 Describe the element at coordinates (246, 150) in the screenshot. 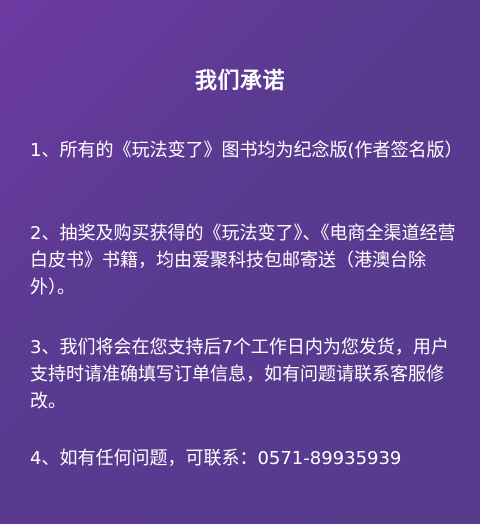

I see `promise-item-1: 1、所有的《玩法变了》图书均为纪念版(作者签名版）` at that location.